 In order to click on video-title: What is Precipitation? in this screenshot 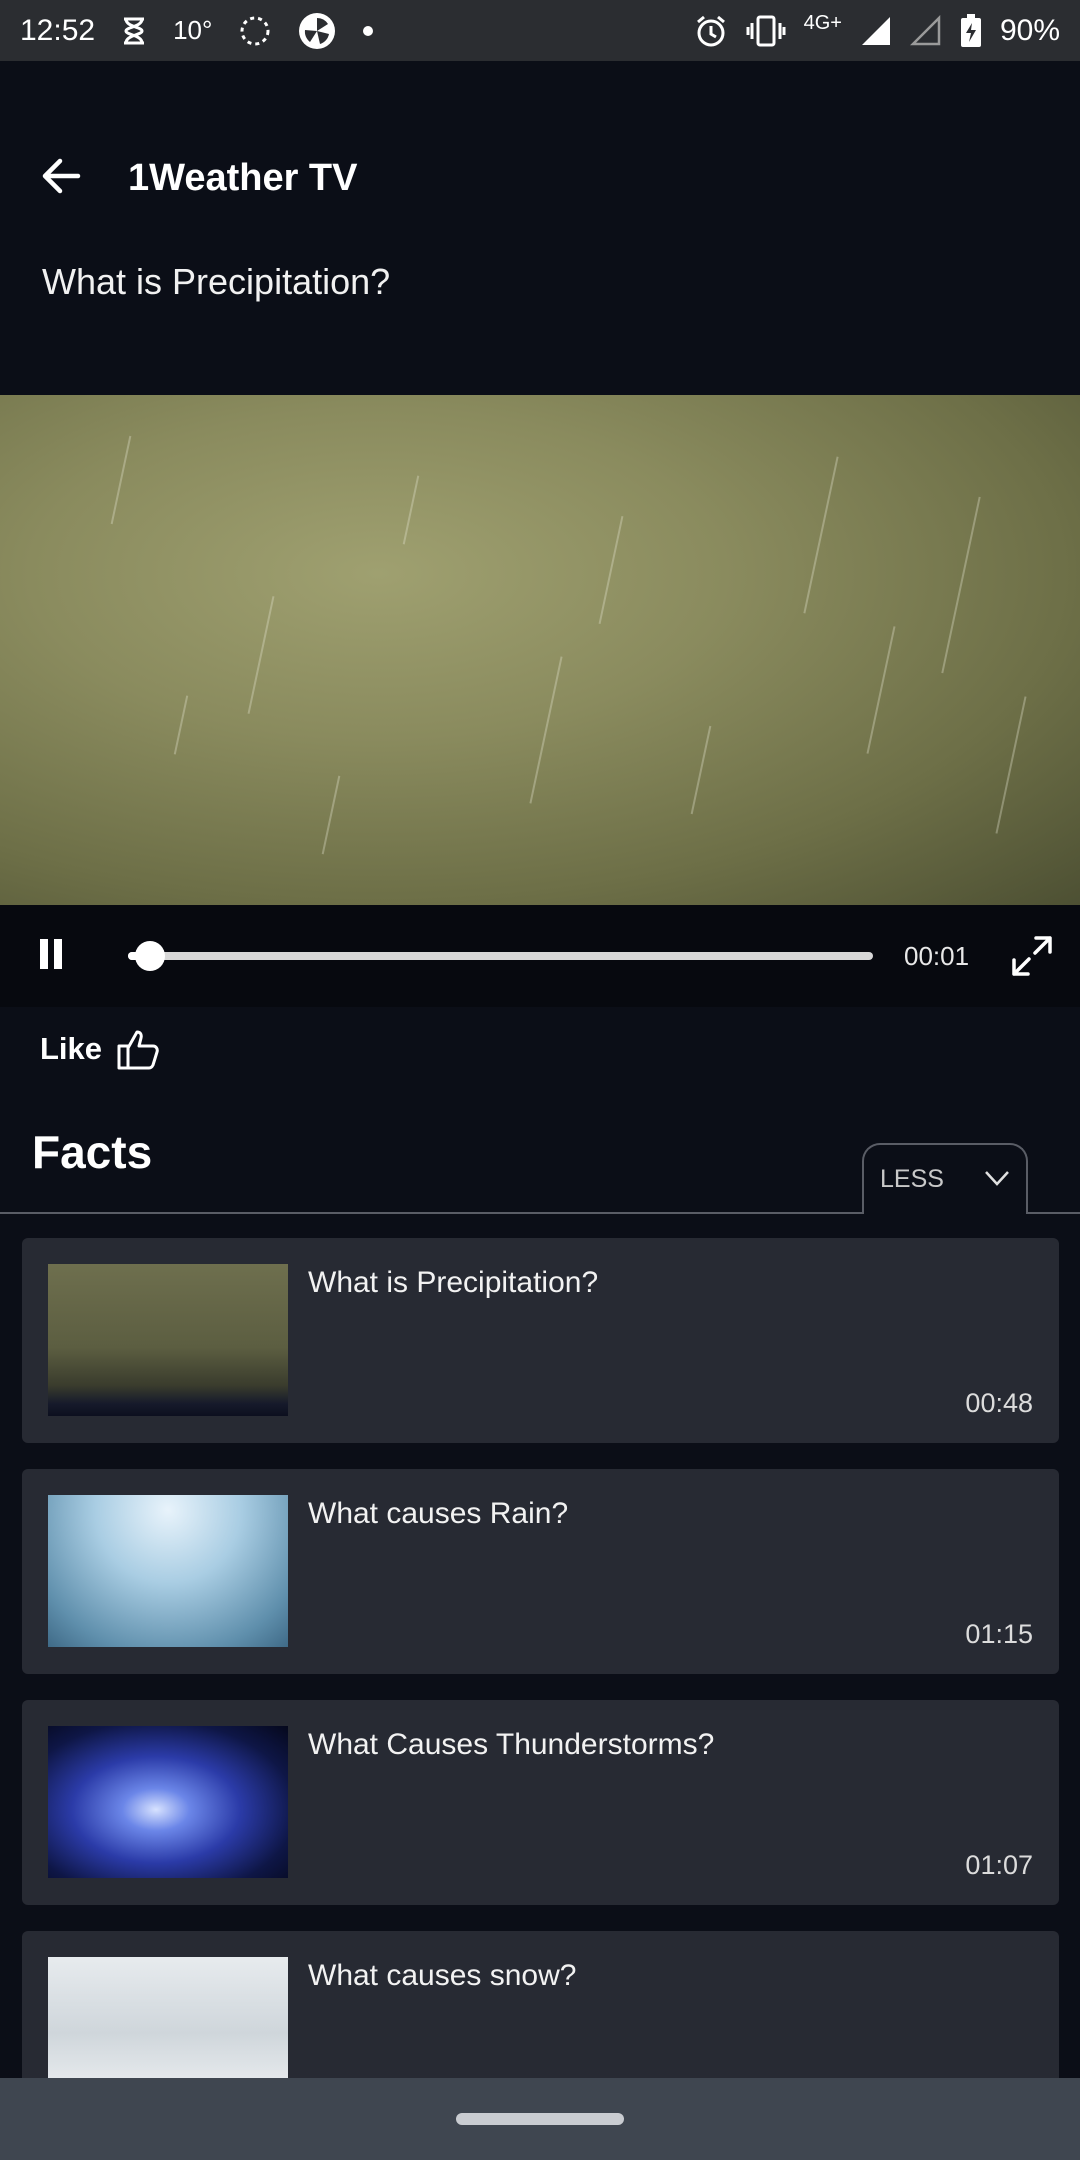, I will do `click(216, 281)`.